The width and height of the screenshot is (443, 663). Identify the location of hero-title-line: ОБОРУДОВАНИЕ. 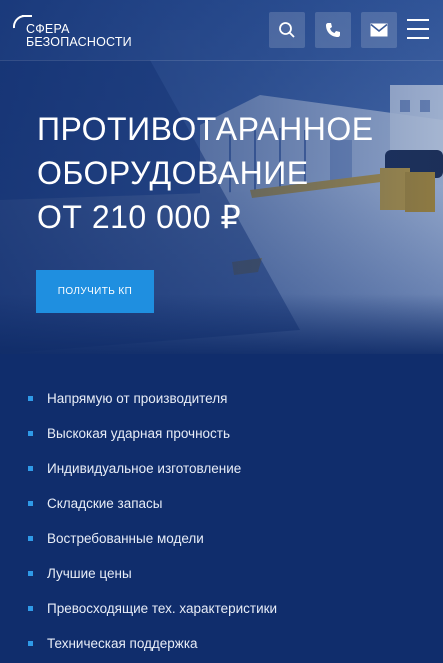
(173, 173).